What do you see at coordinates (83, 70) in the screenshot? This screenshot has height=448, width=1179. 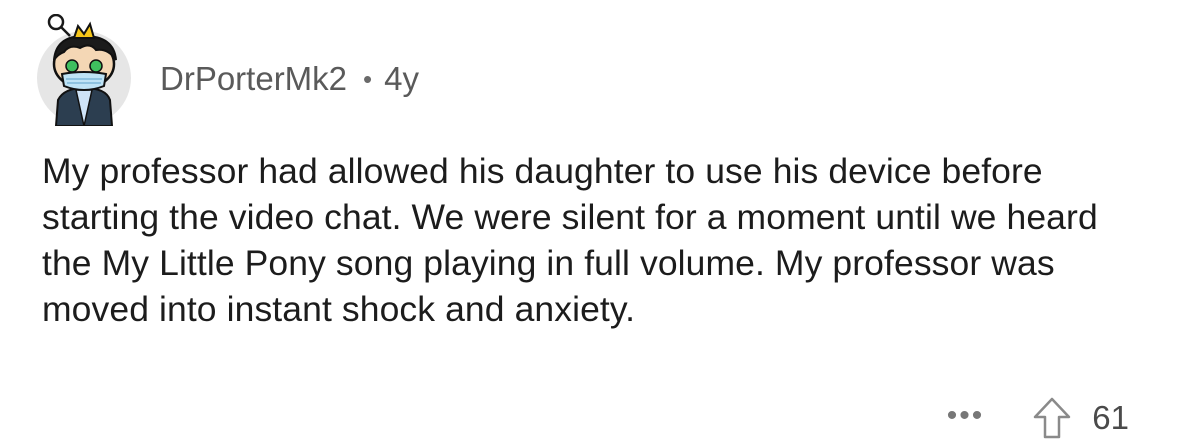 I see `snoo-avatar-icon` at bounding box center [83, 70].